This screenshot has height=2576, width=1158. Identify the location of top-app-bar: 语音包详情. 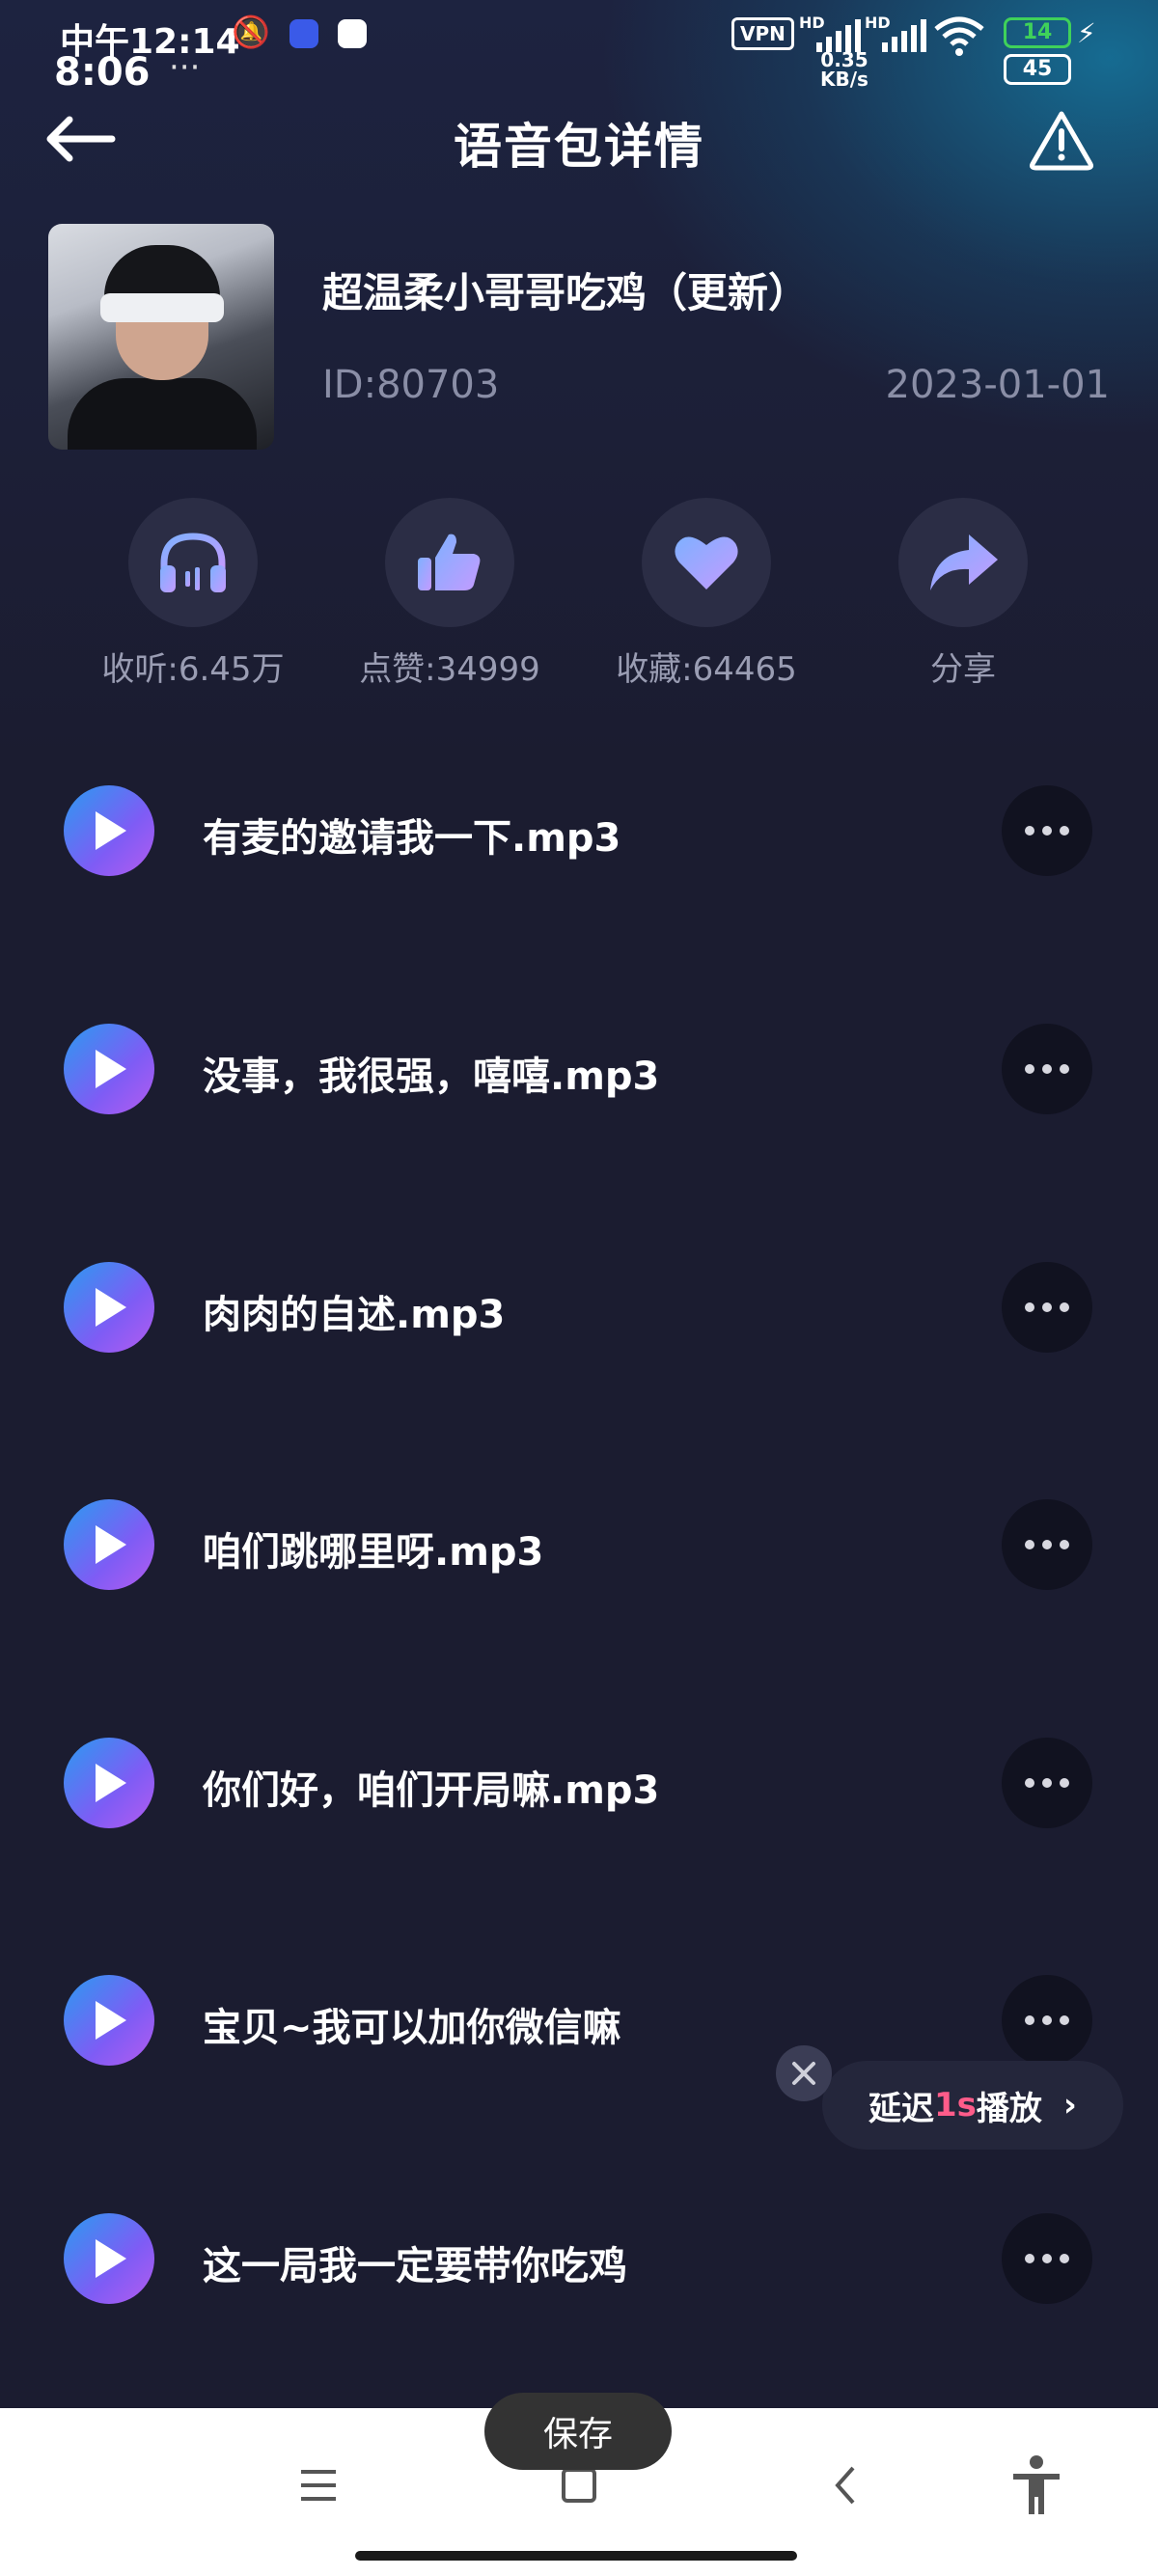
(579, 140).